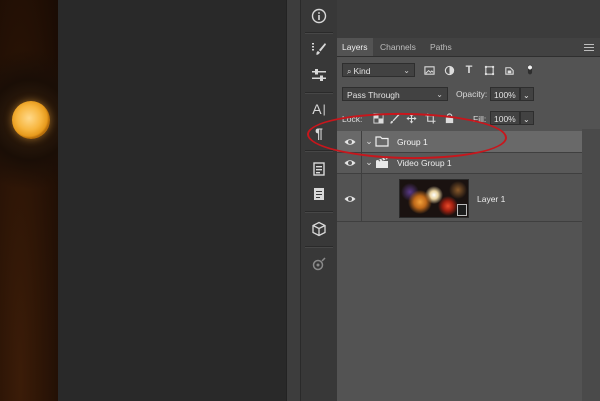 This screenshot has height=401, width=600. I want to click on tab-paths: Paths, so click(441, 47).